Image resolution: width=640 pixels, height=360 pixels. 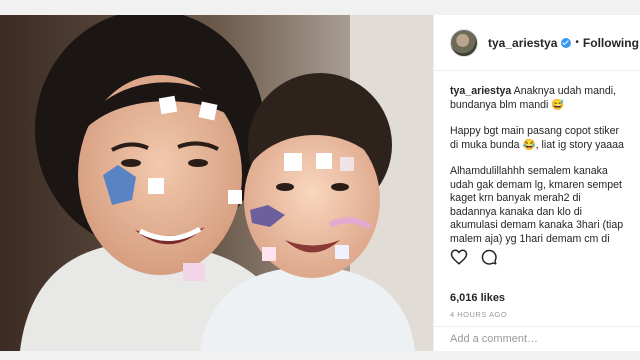 I want to click on following-button: Following, so click(x=611, y=43).